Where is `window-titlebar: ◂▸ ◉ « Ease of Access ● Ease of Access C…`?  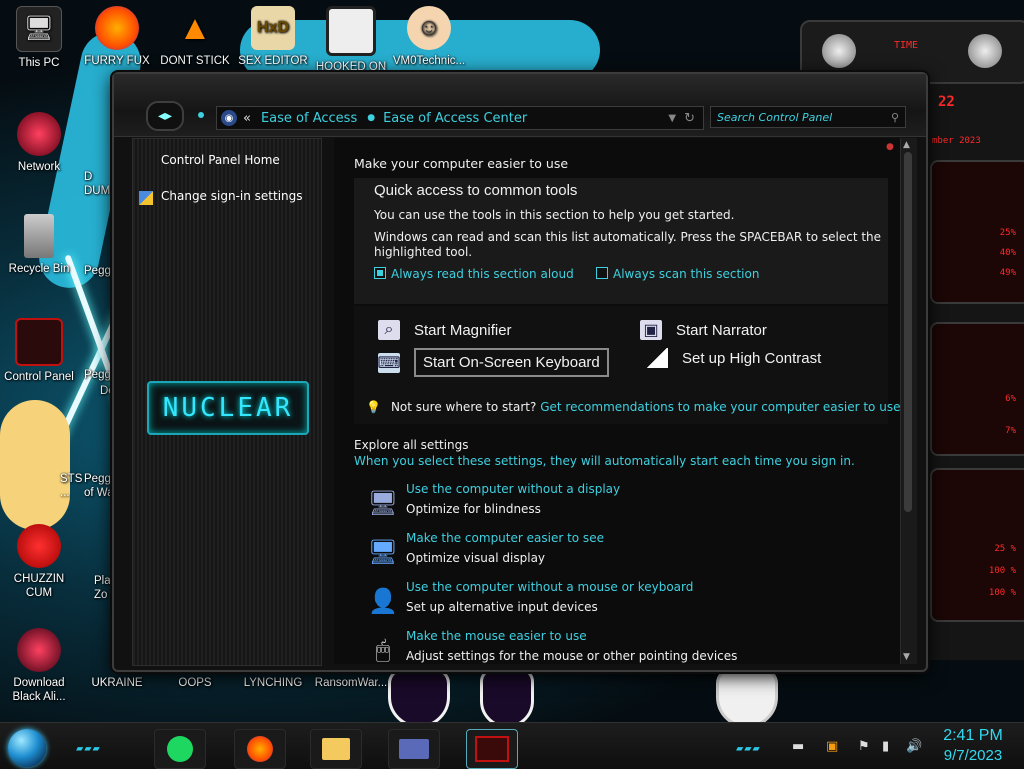
window-titlebar: ◂▸ ◉ « Ease of Access ● Ease of Access C… is located at coordinates (520, 105).